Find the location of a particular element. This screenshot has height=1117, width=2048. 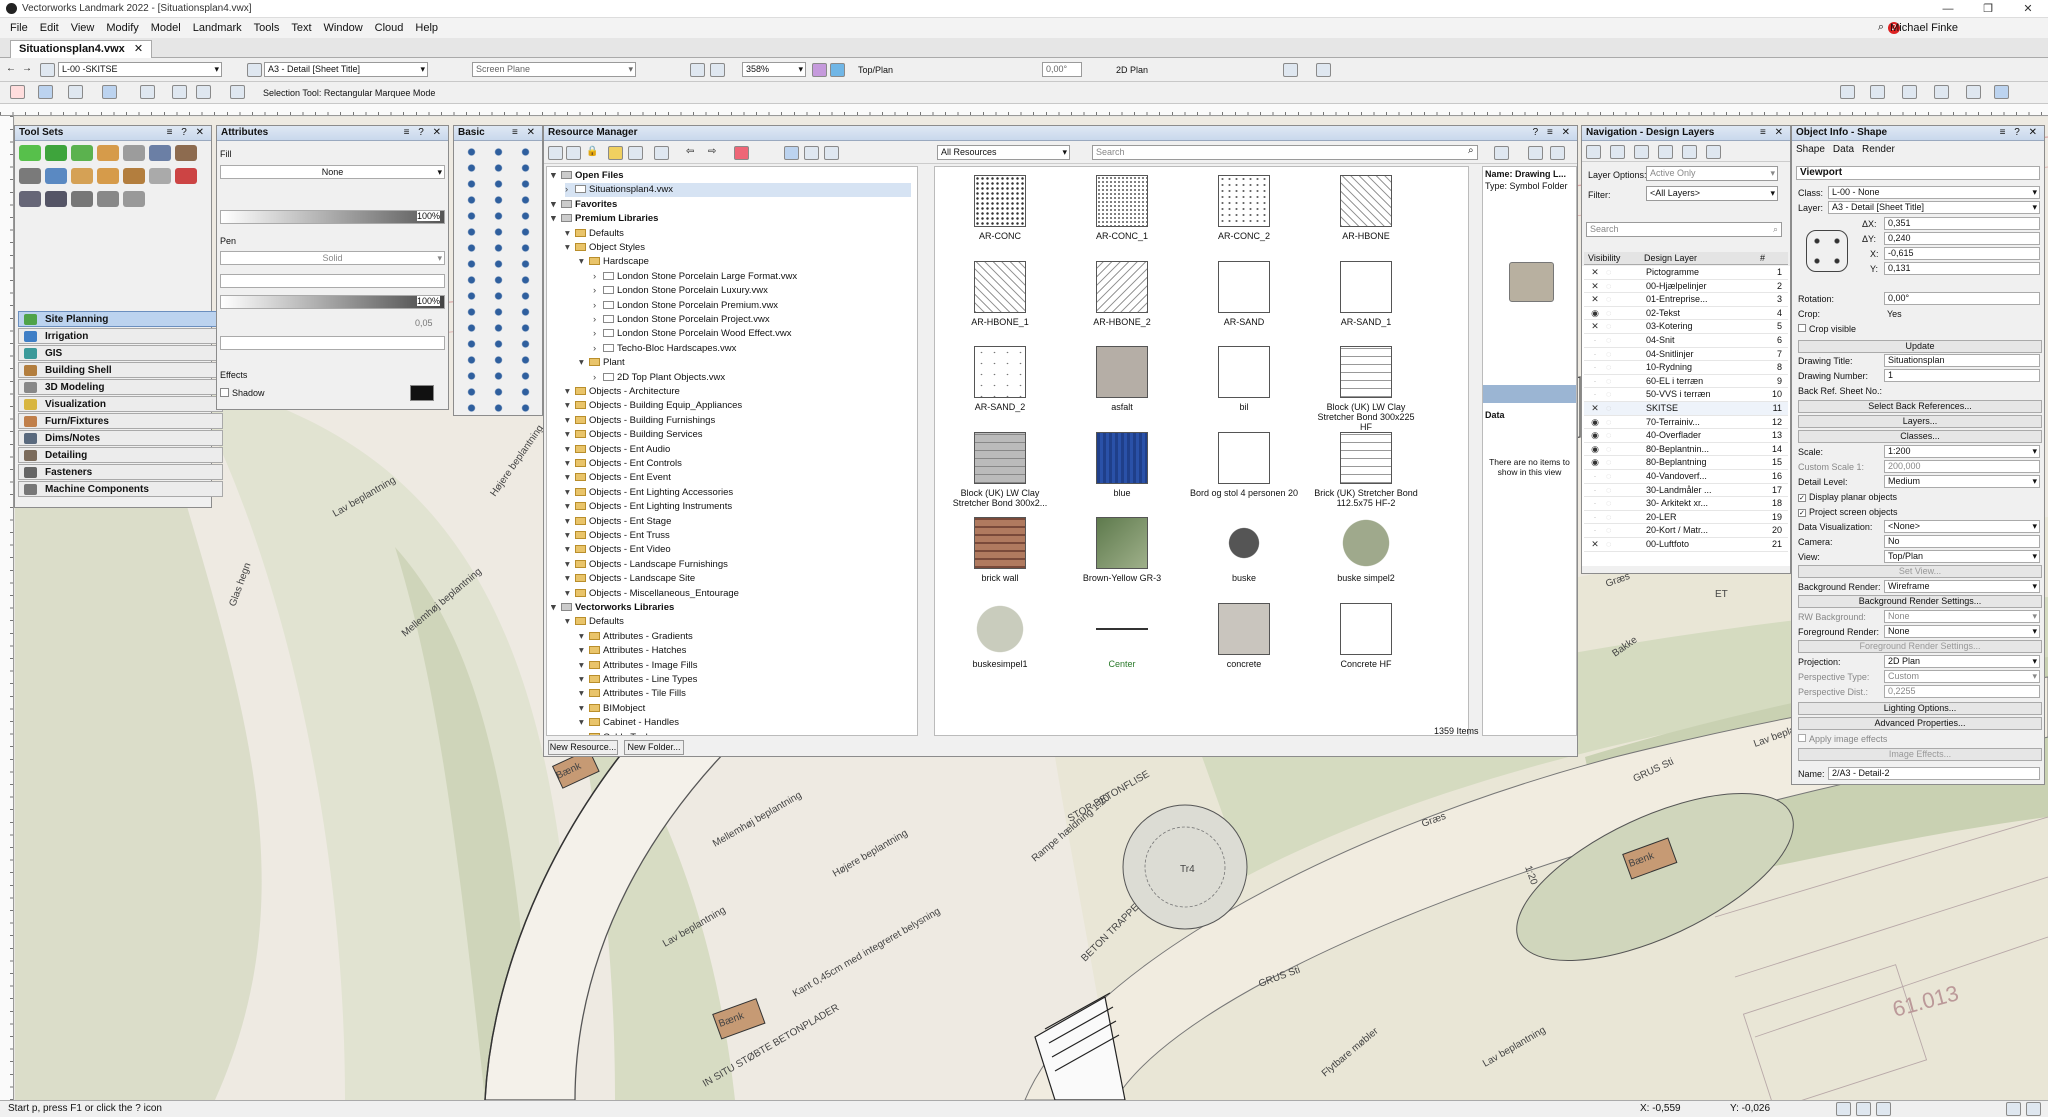

visible-eye-icon: ◉ is located at coordinates (1595, 450).